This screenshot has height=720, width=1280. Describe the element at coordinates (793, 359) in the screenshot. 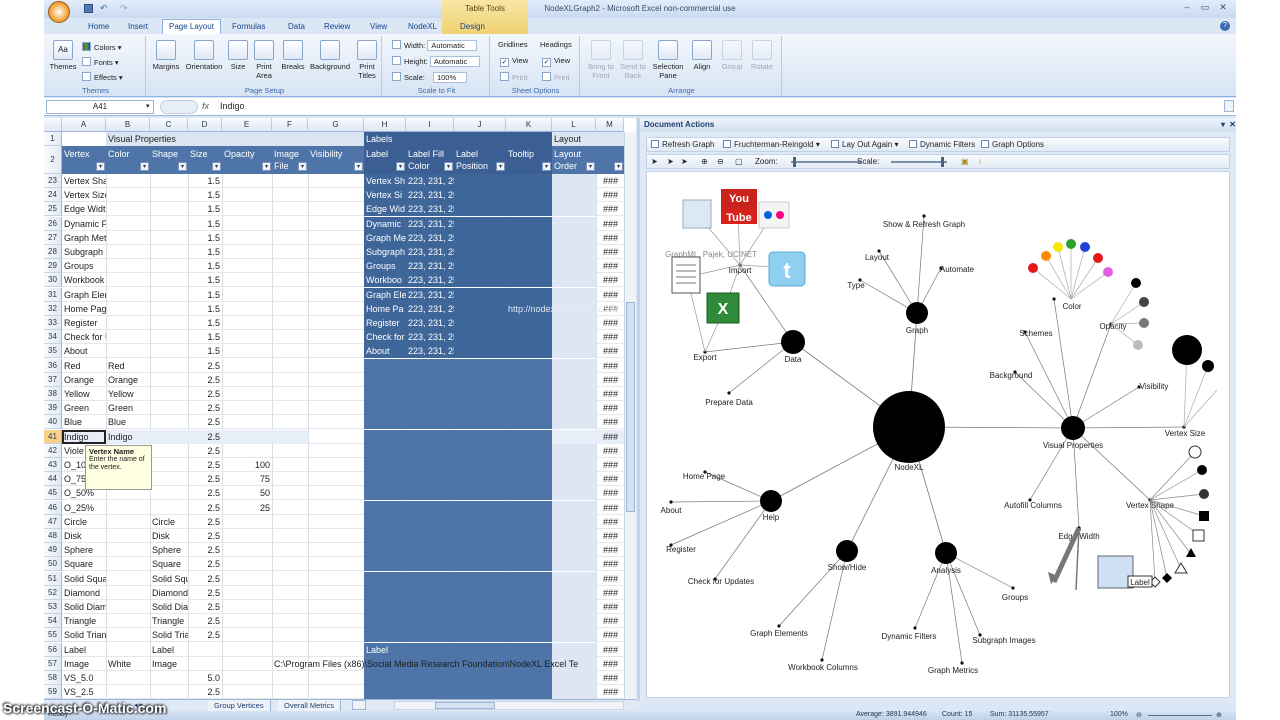

I see `hub-label-data: Data` at that location.